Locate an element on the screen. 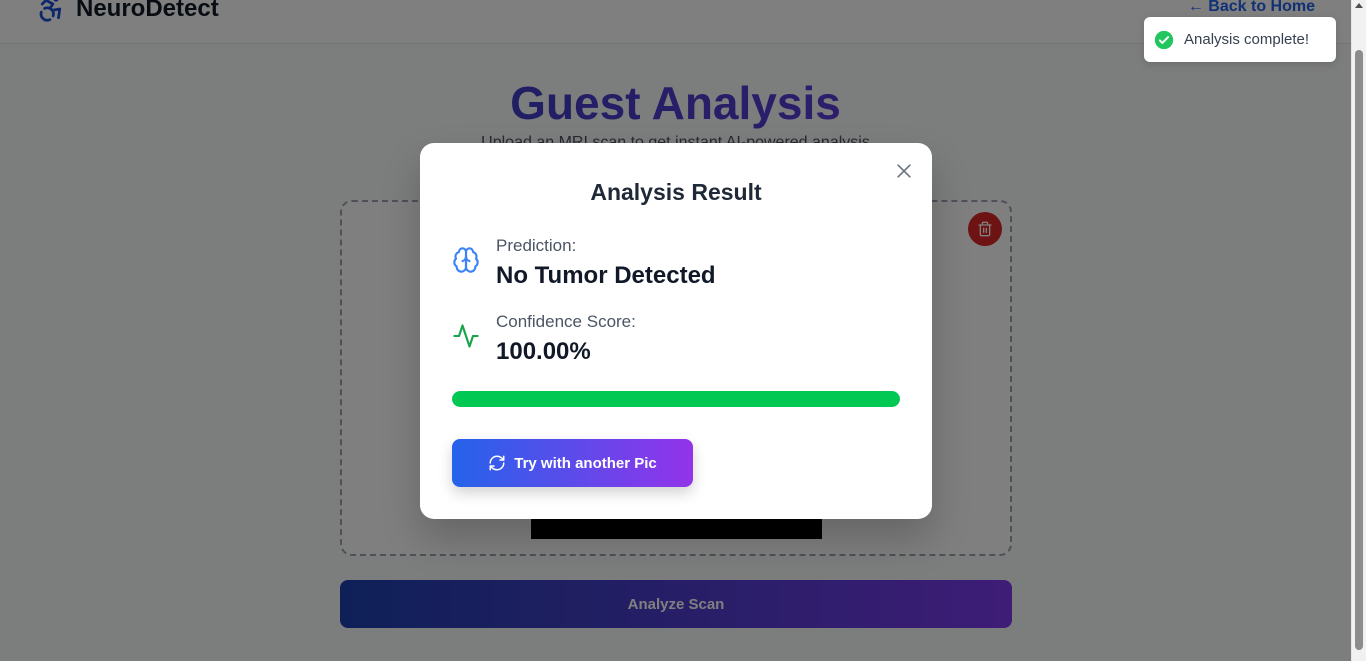 This screenshot has width=1366, height=661. prediction-row: Prediction: No Tumor Detected is located at coordinates (584, 263).